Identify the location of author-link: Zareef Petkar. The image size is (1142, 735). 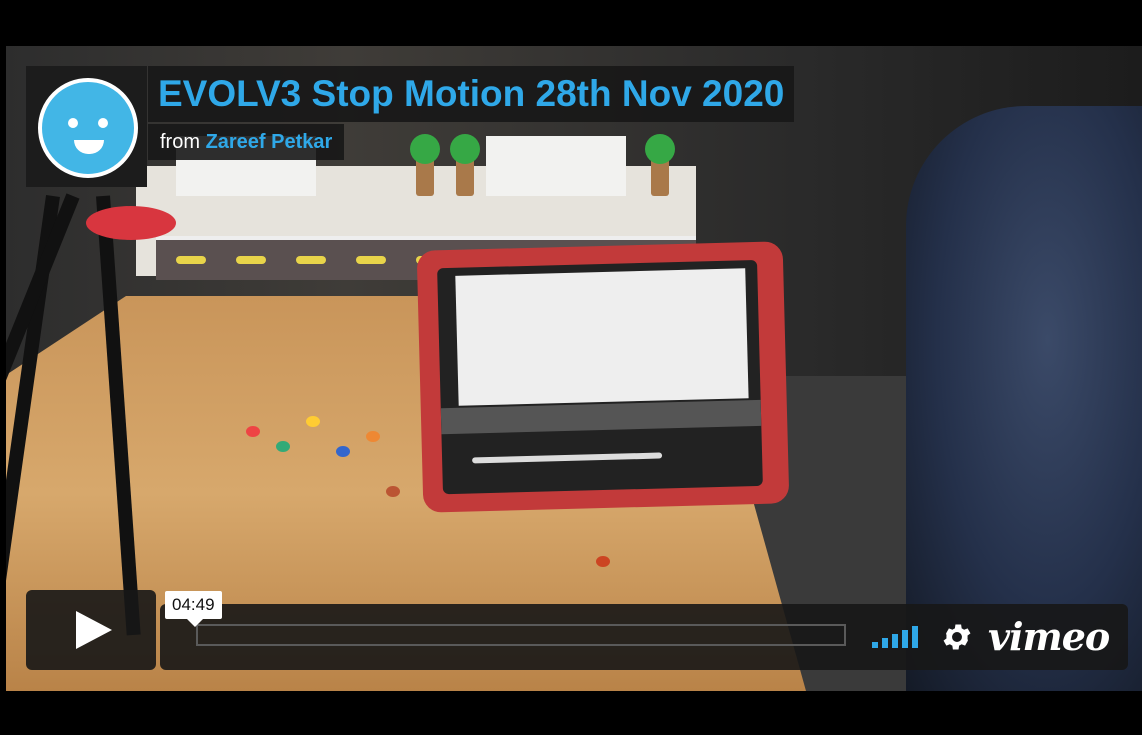
(269, 142).